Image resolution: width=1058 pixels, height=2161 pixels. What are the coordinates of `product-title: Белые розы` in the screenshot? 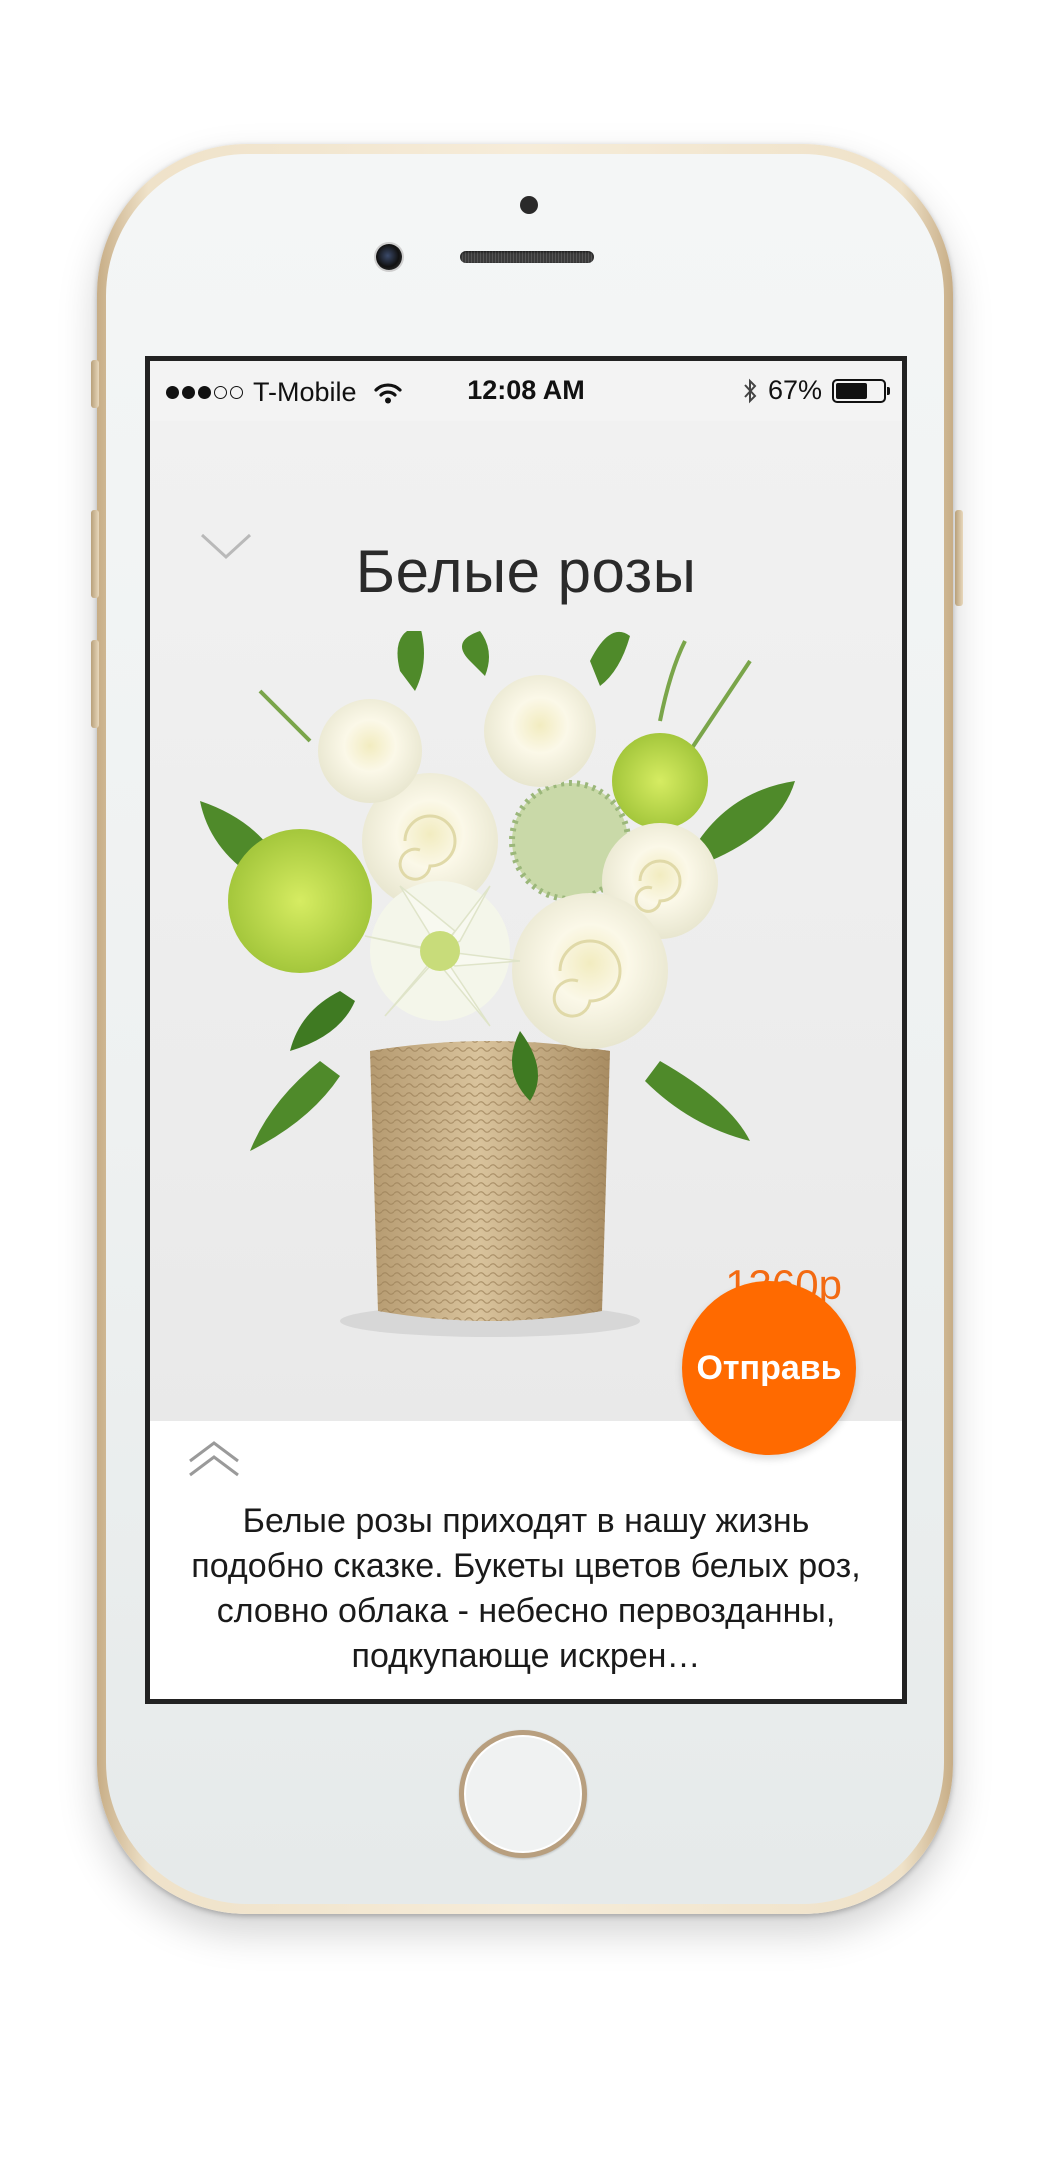 It's located at (526, 571).